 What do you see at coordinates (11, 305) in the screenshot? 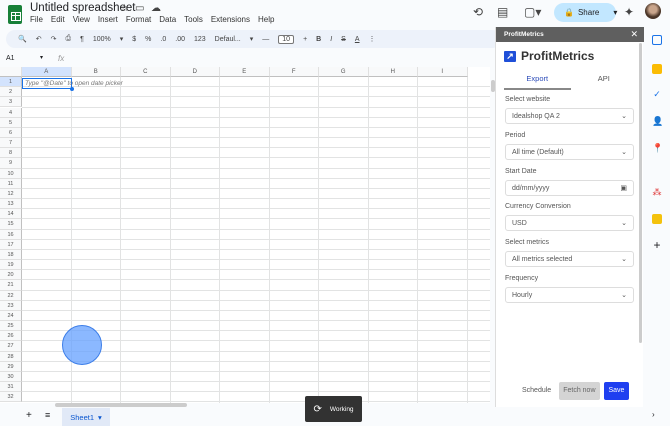
I see `row-header: 23` at bounding box center [11, 305].